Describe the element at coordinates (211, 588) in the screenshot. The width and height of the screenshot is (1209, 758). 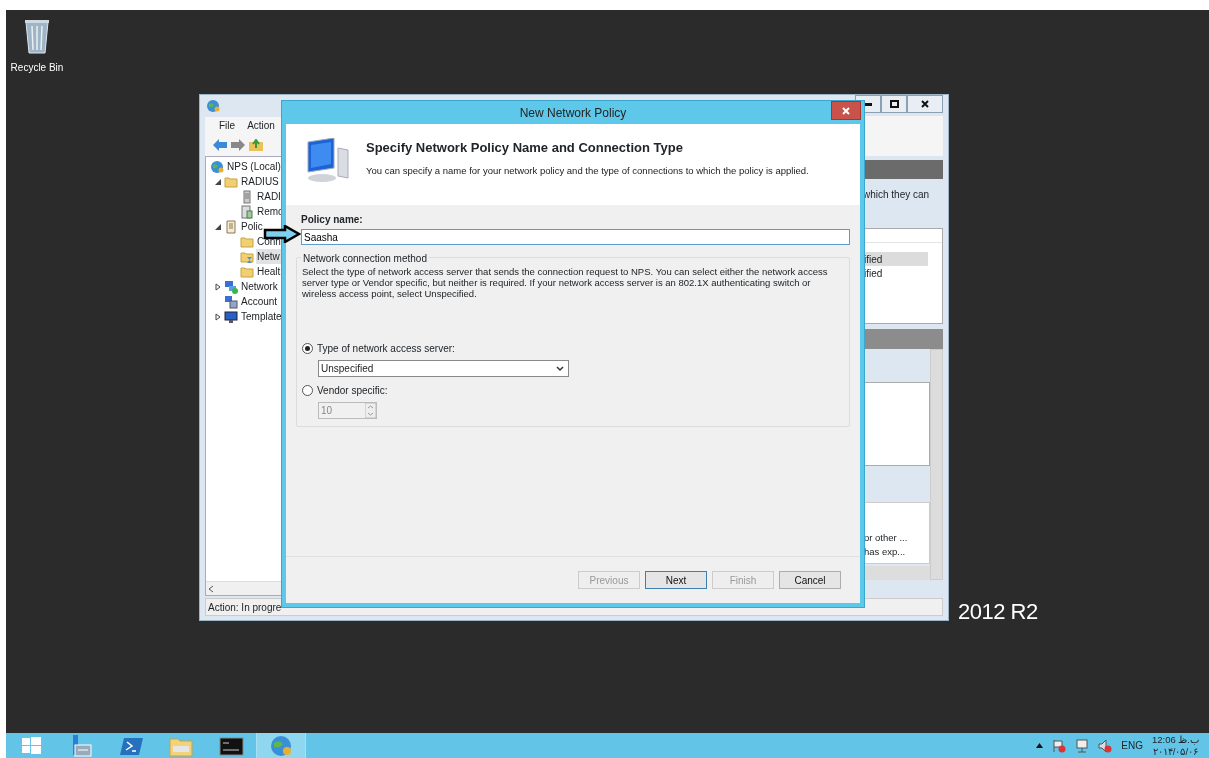
I see `scroll-left-icon` at that location.